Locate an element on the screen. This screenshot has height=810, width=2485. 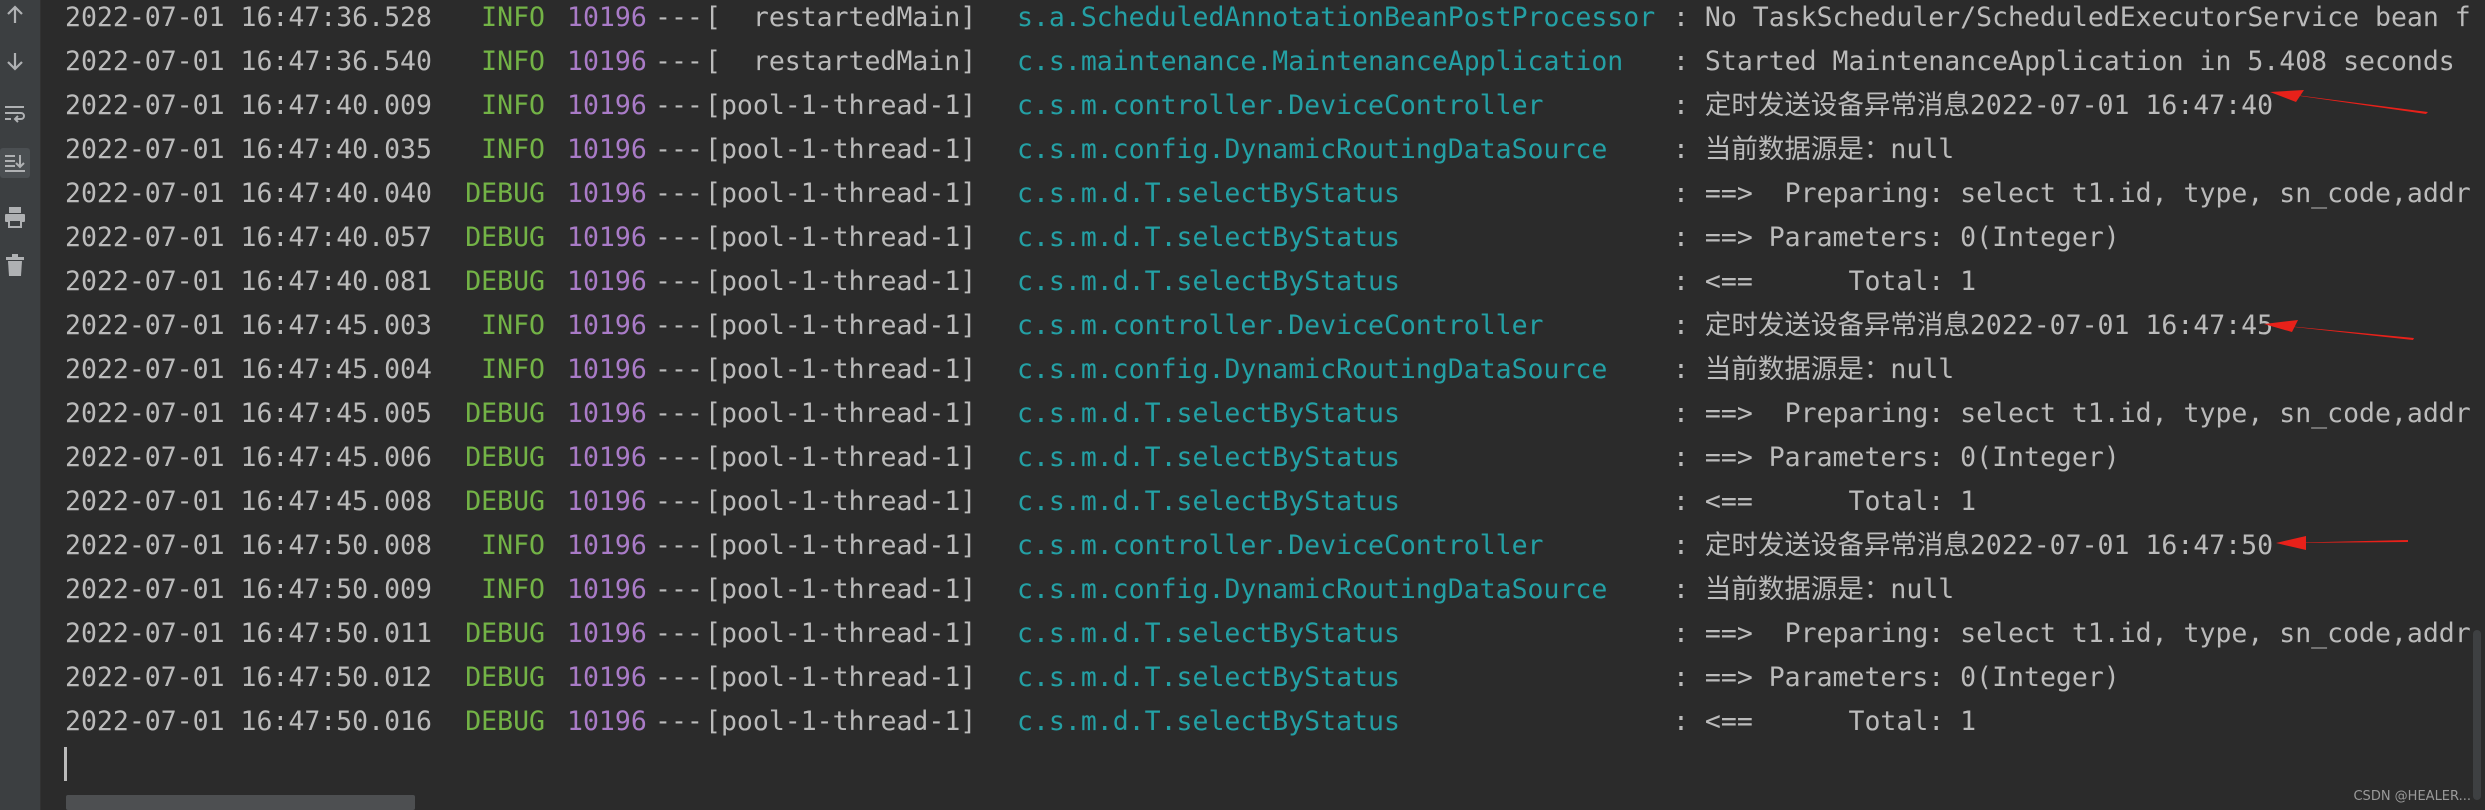
scroll-to-end-icon is located at coordinates (15, 163).